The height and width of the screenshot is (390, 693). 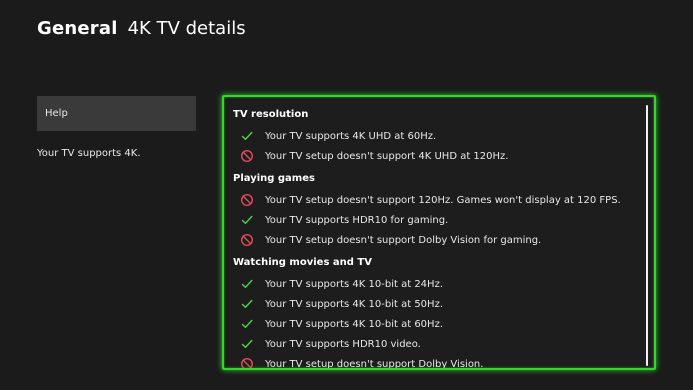 I want to click on details-item: Your TV supports 4K 10-bit at 50Hz., so click(x=433, y=304).